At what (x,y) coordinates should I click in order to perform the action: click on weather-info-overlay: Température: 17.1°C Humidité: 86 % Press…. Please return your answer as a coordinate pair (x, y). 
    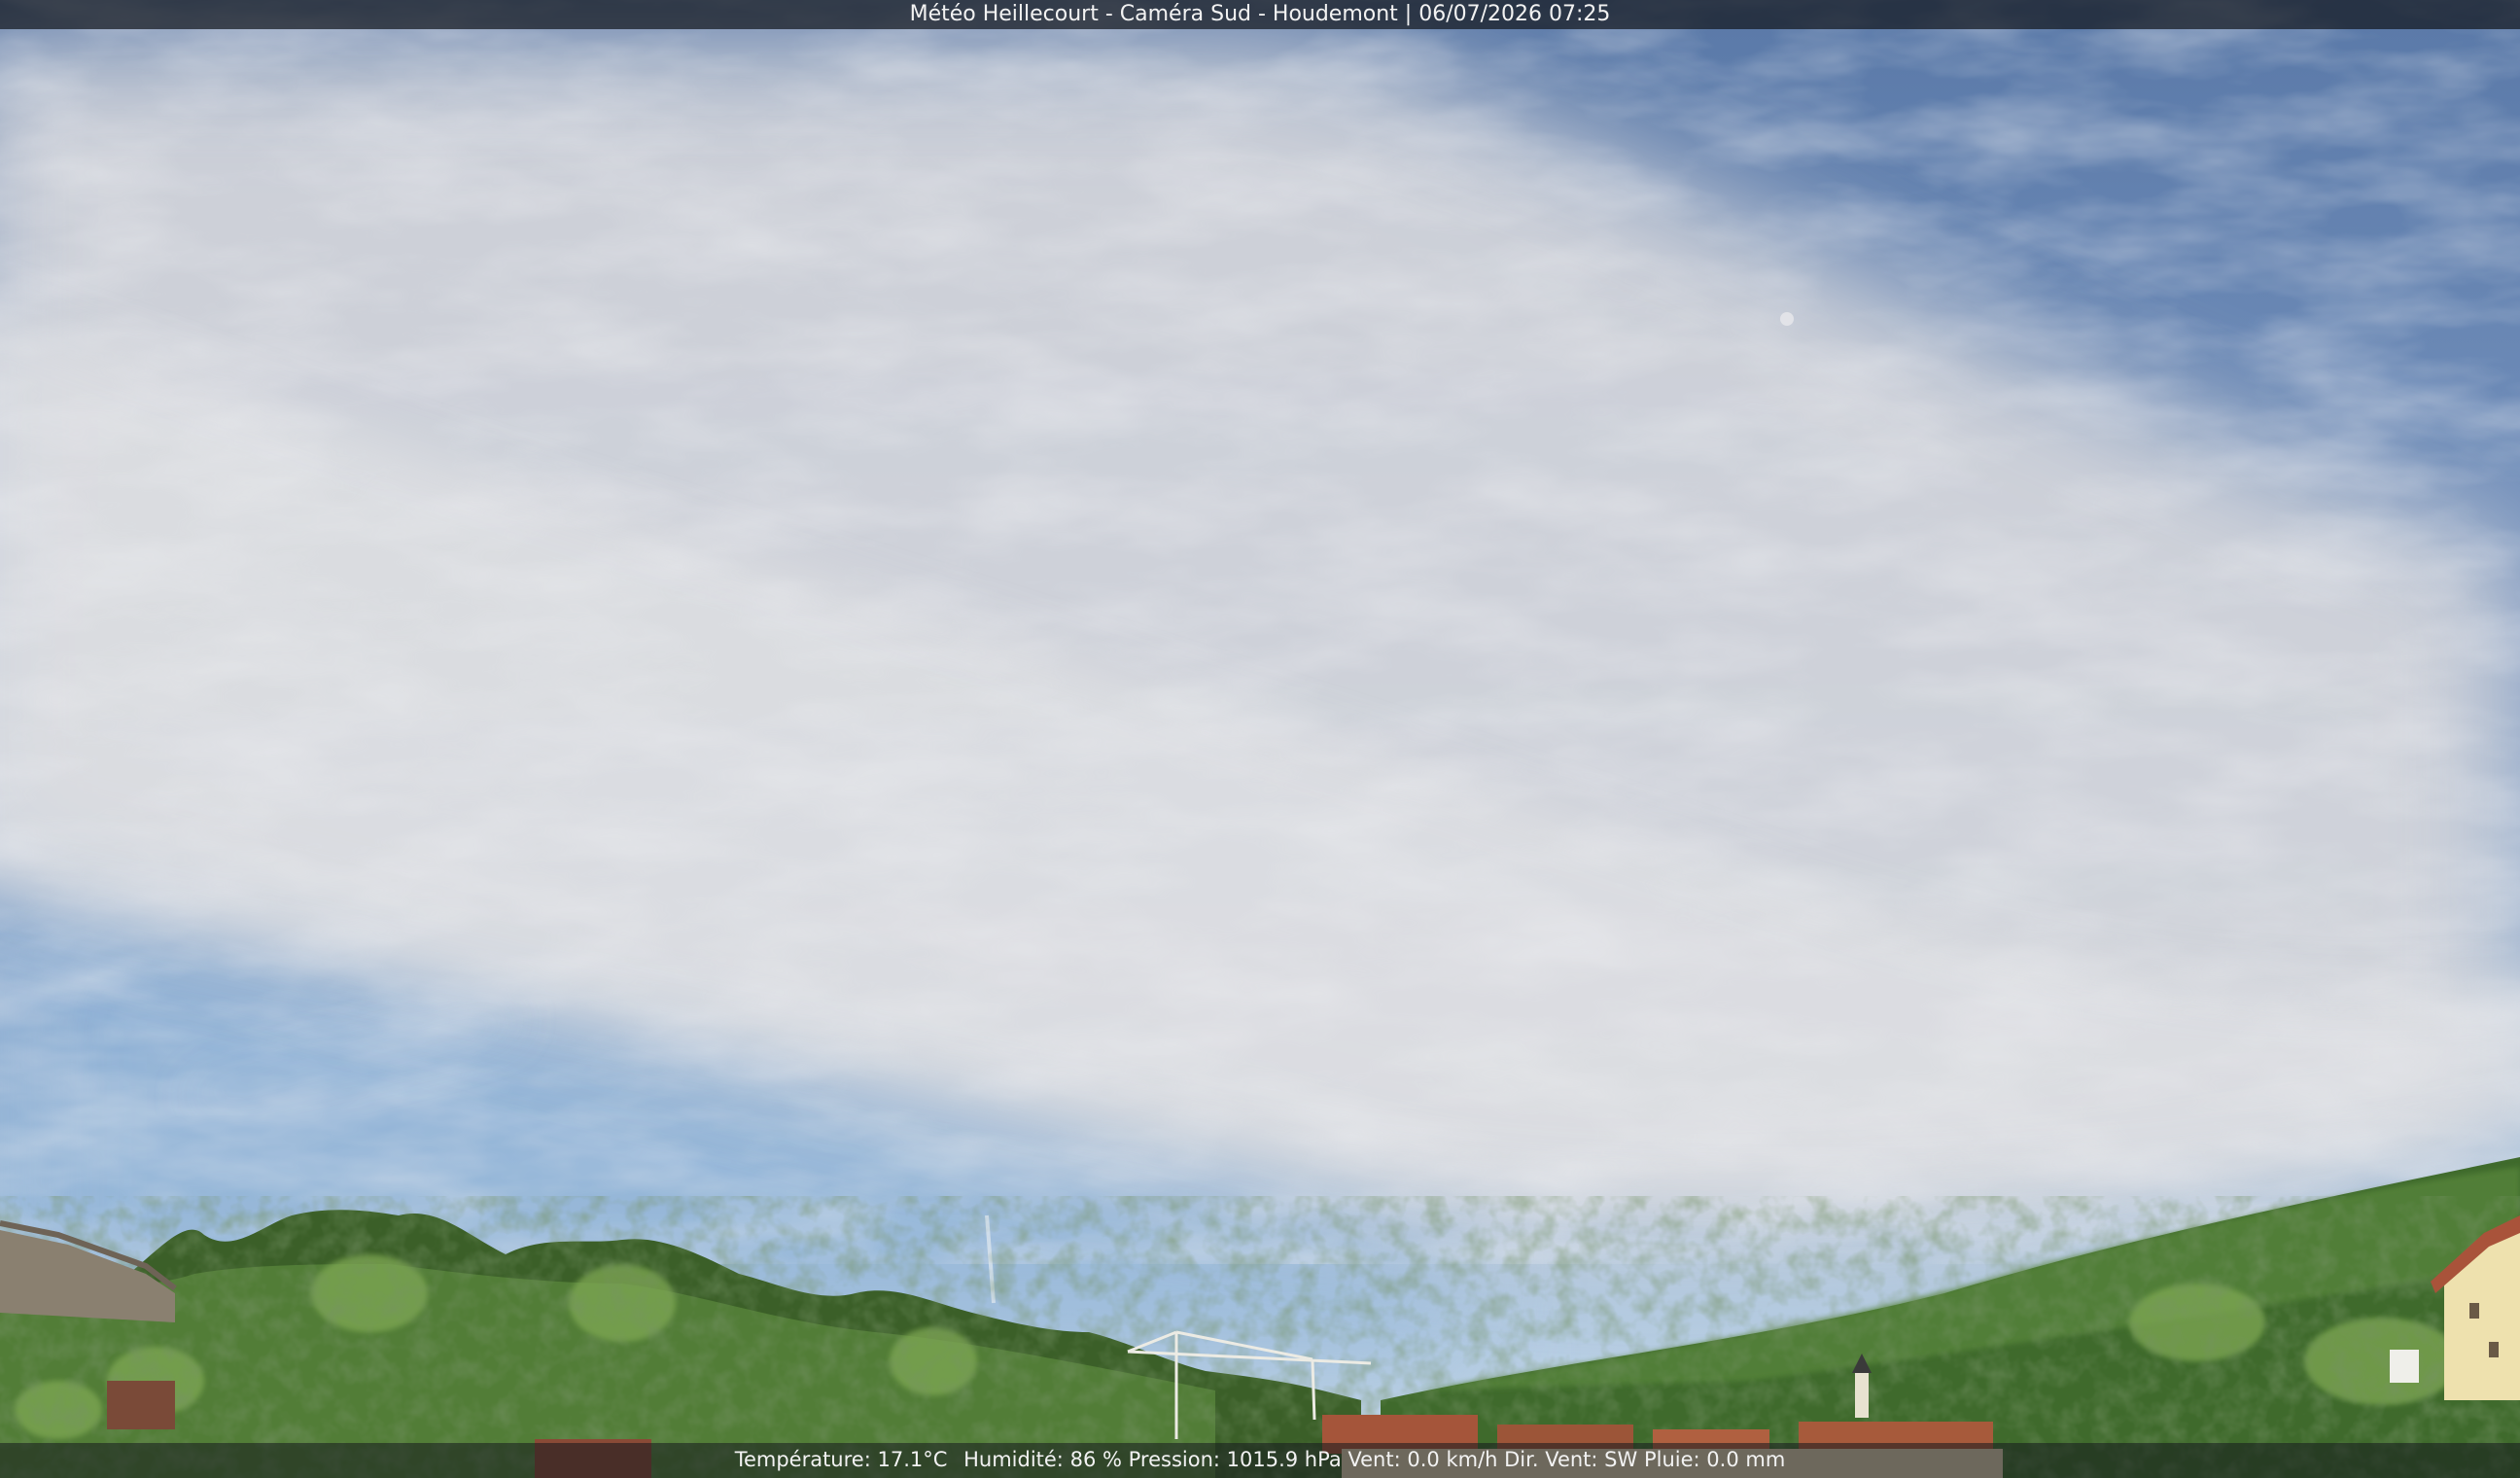
    Looking at the image, I should click on (1260, 1460).